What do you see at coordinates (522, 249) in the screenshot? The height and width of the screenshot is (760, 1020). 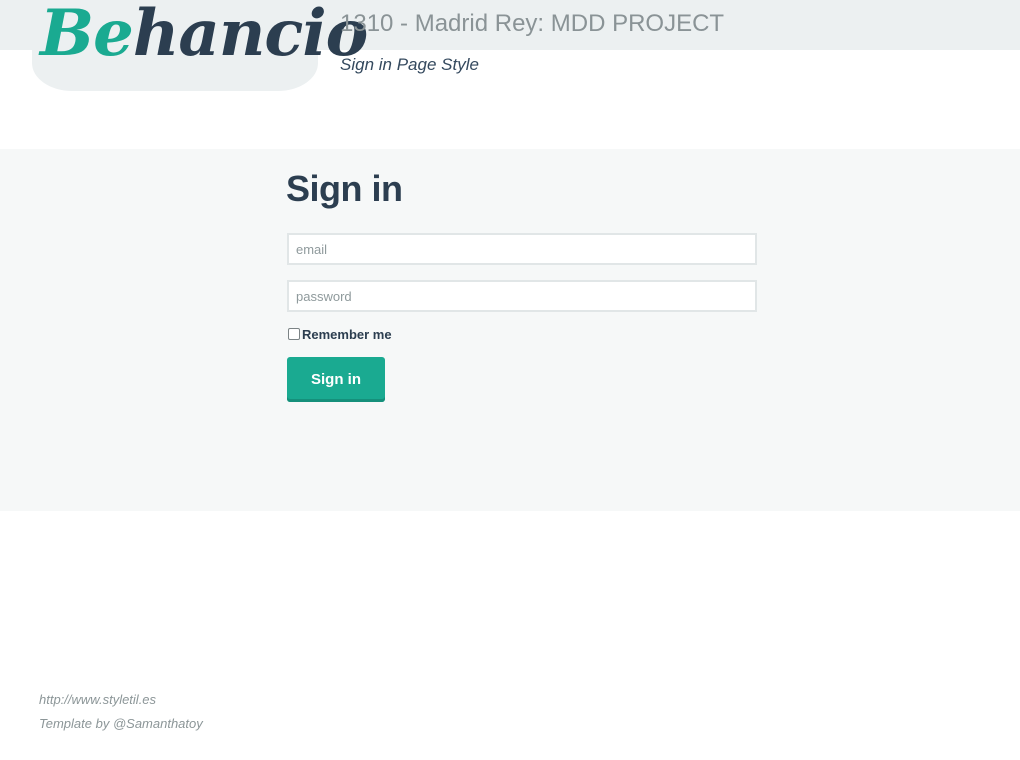 I see `email-field` at bounding box center [522, 249].